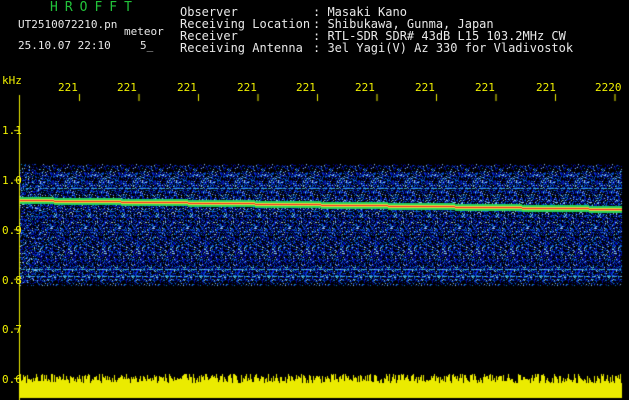  I want to click on timestamp: 25.10.07 22:10, so click(64, 45).